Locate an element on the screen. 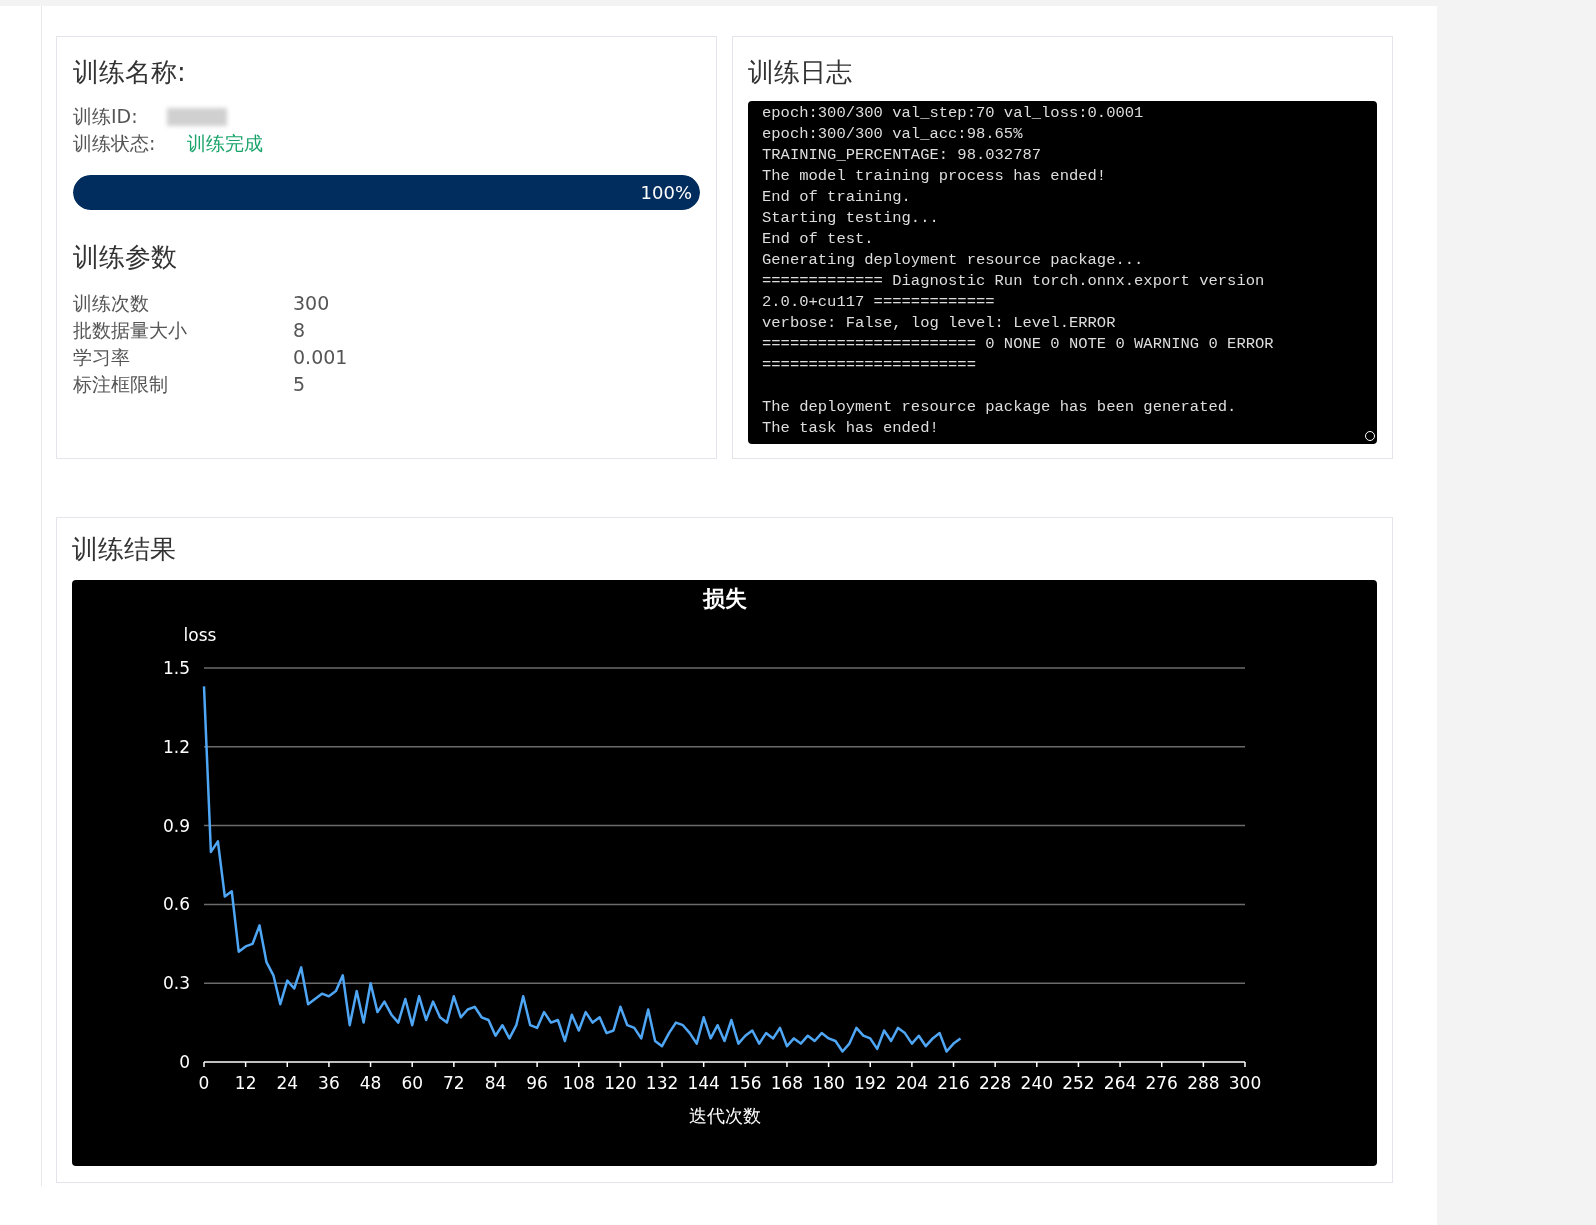 This screenshot has width=1596, height=1225. param-label: 标注框限制 is located at coordinates (121, 384).